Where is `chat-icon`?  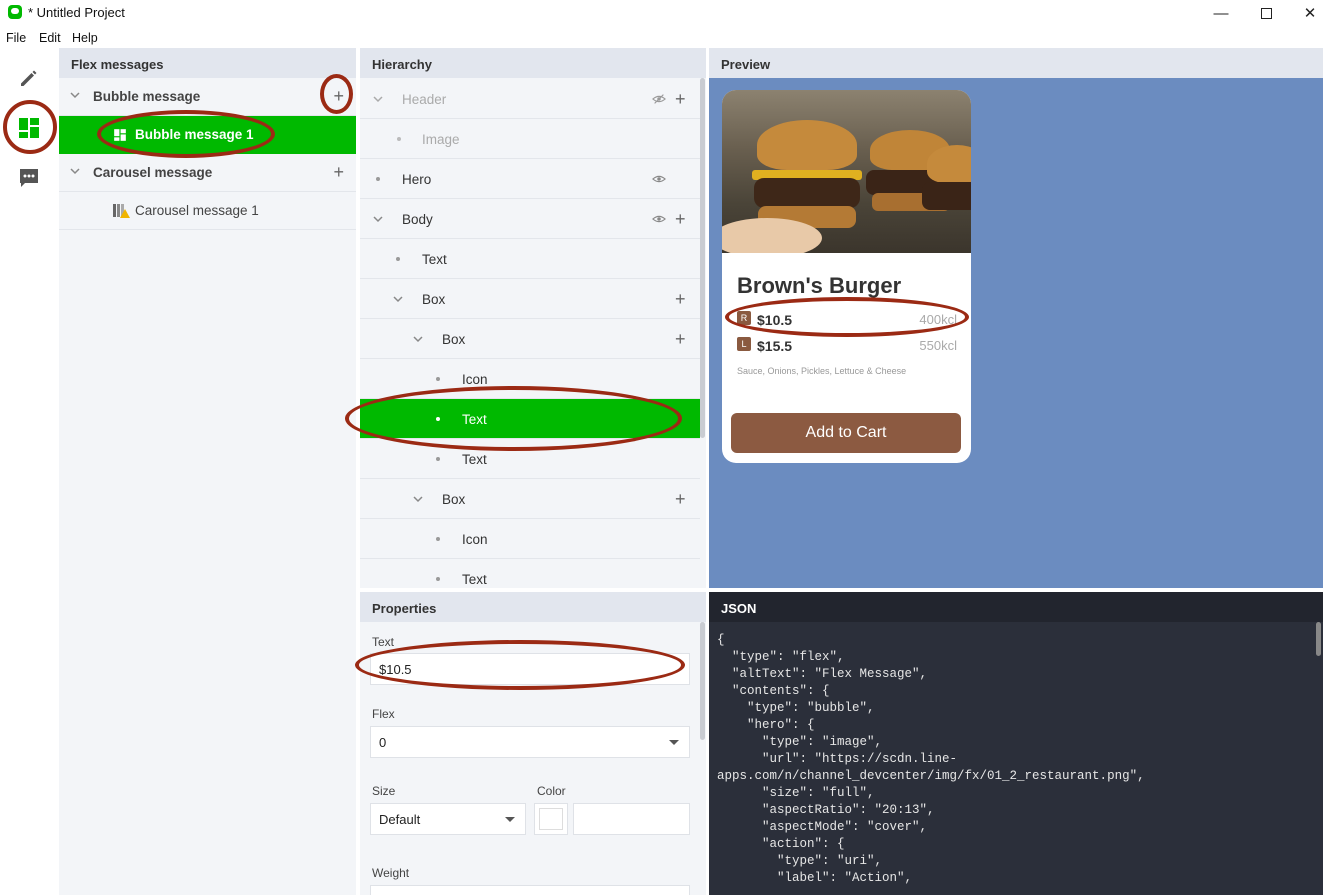 chat-icon is located at coordinates (29, 178).